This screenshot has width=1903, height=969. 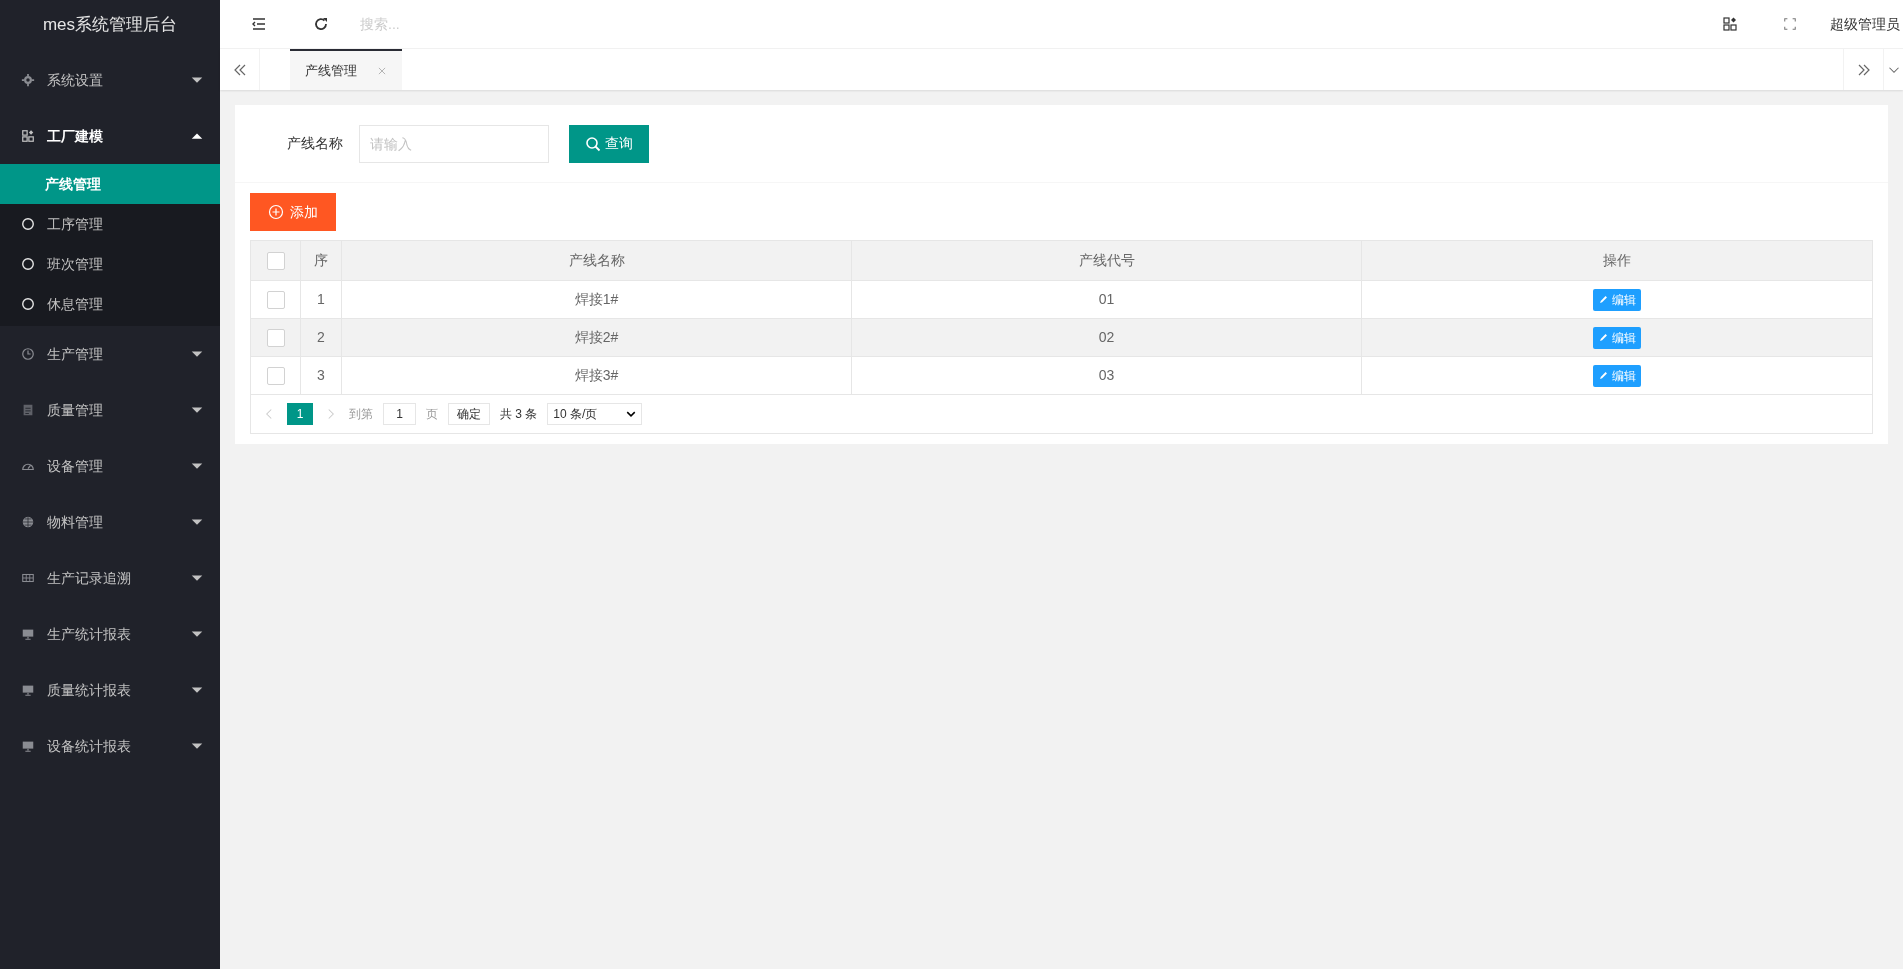 I want to click on table-cell-text: 焊接3#, so click(x=596, y=375).